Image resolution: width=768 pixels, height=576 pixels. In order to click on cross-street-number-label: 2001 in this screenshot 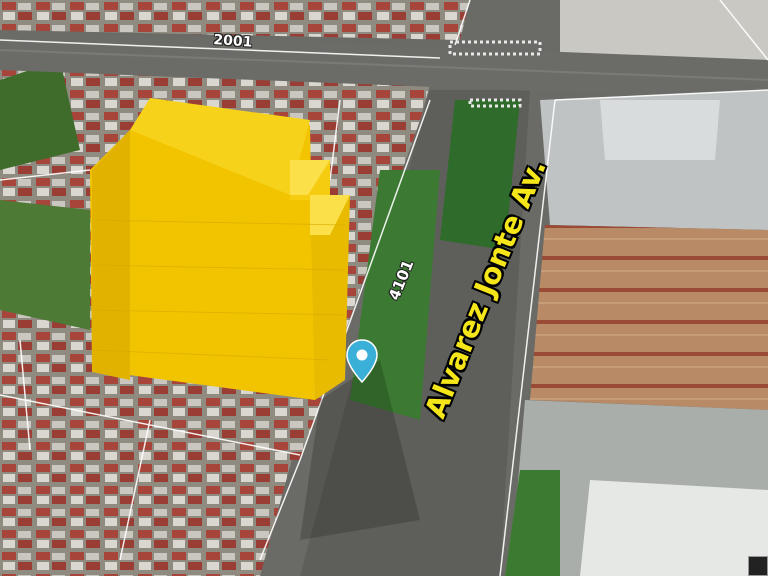, I will do `click(232, 41)`.